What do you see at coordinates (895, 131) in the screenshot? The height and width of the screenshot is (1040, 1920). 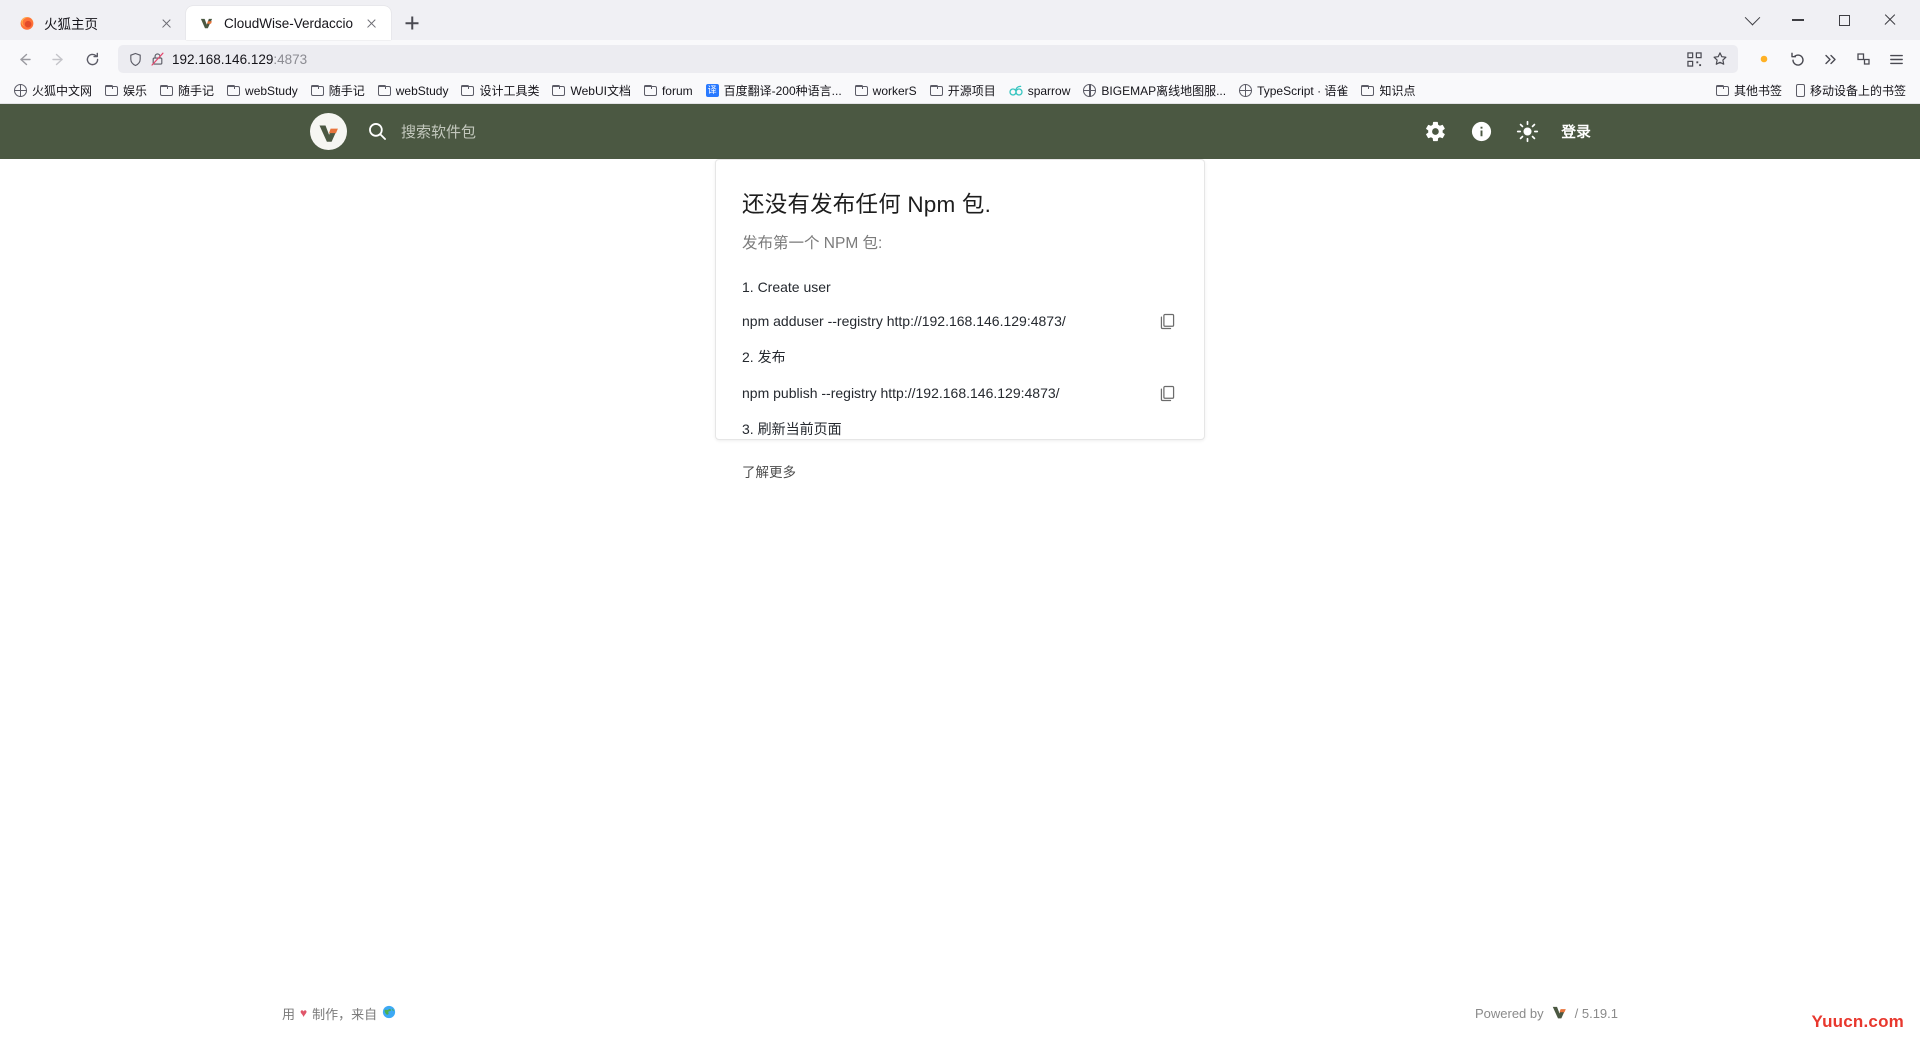 I see `search-package-box: 搜索软件包` at bounding box center [895, 131].